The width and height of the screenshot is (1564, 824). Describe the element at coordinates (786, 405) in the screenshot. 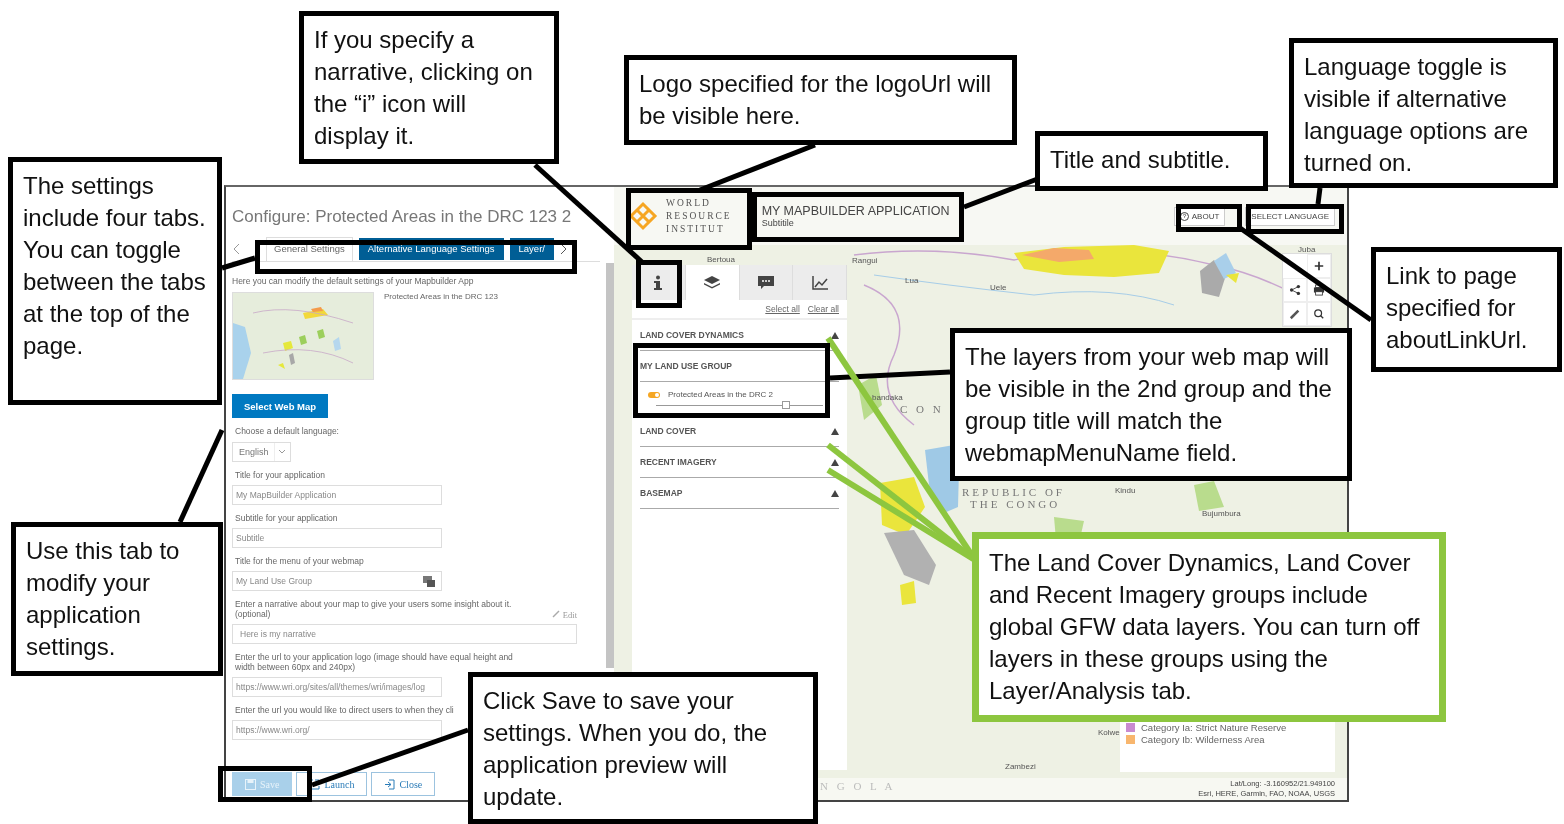

I see `slider-thumb` at that location.